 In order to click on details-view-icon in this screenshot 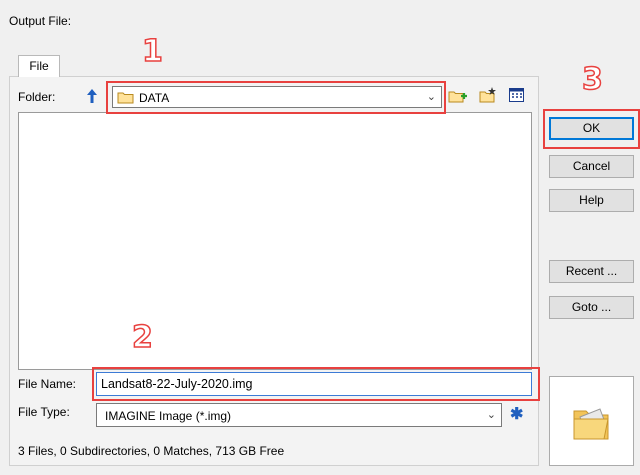, I will do `click(517, 95)`.